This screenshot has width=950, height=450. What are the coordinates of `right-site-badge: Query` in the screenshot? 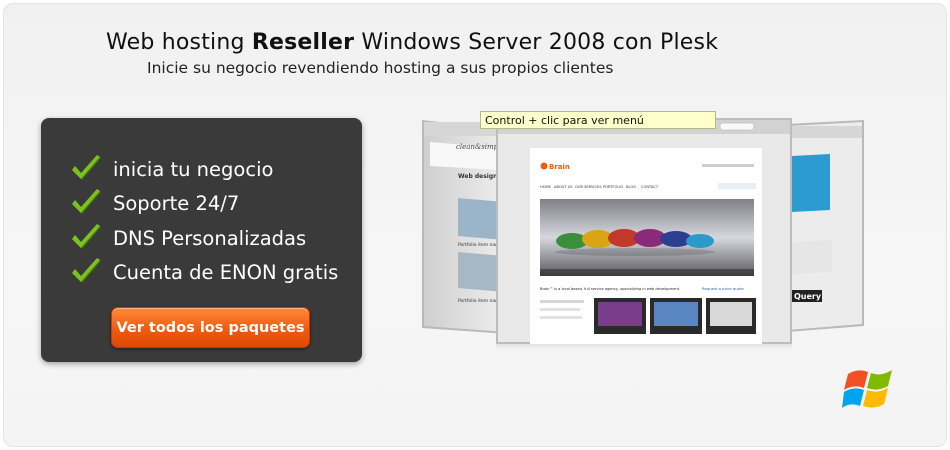 It's located at (808, 296).